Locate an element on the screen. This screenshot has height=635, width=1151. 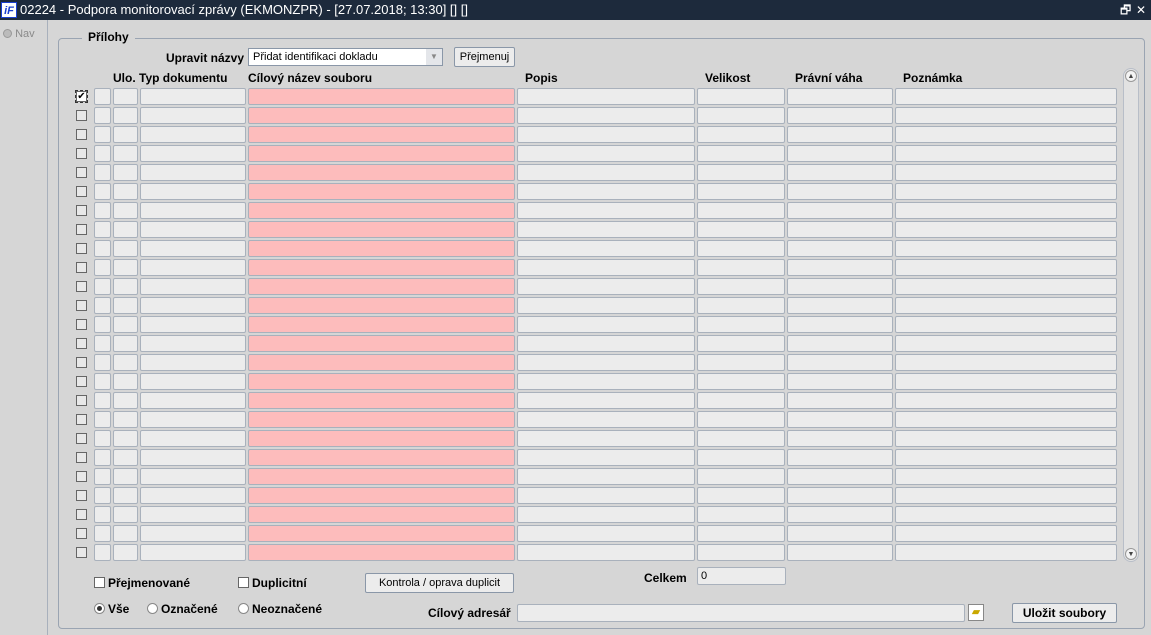
save-files-button: Uložit soubory is located at coordinates (1064, 613).